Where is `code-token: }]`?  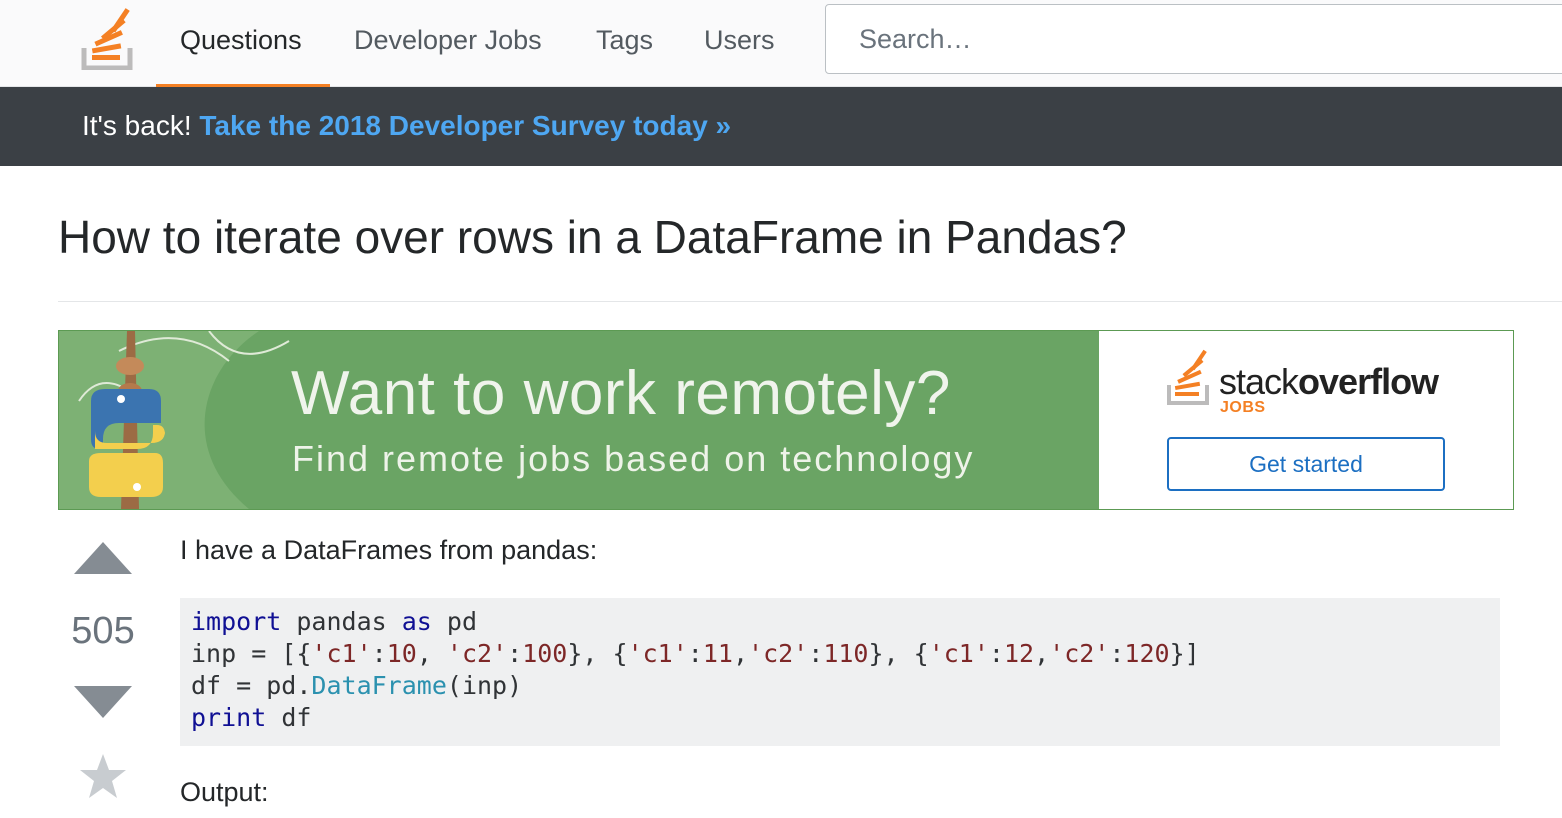
code-token: }] is located at coordinates (1184, 653).